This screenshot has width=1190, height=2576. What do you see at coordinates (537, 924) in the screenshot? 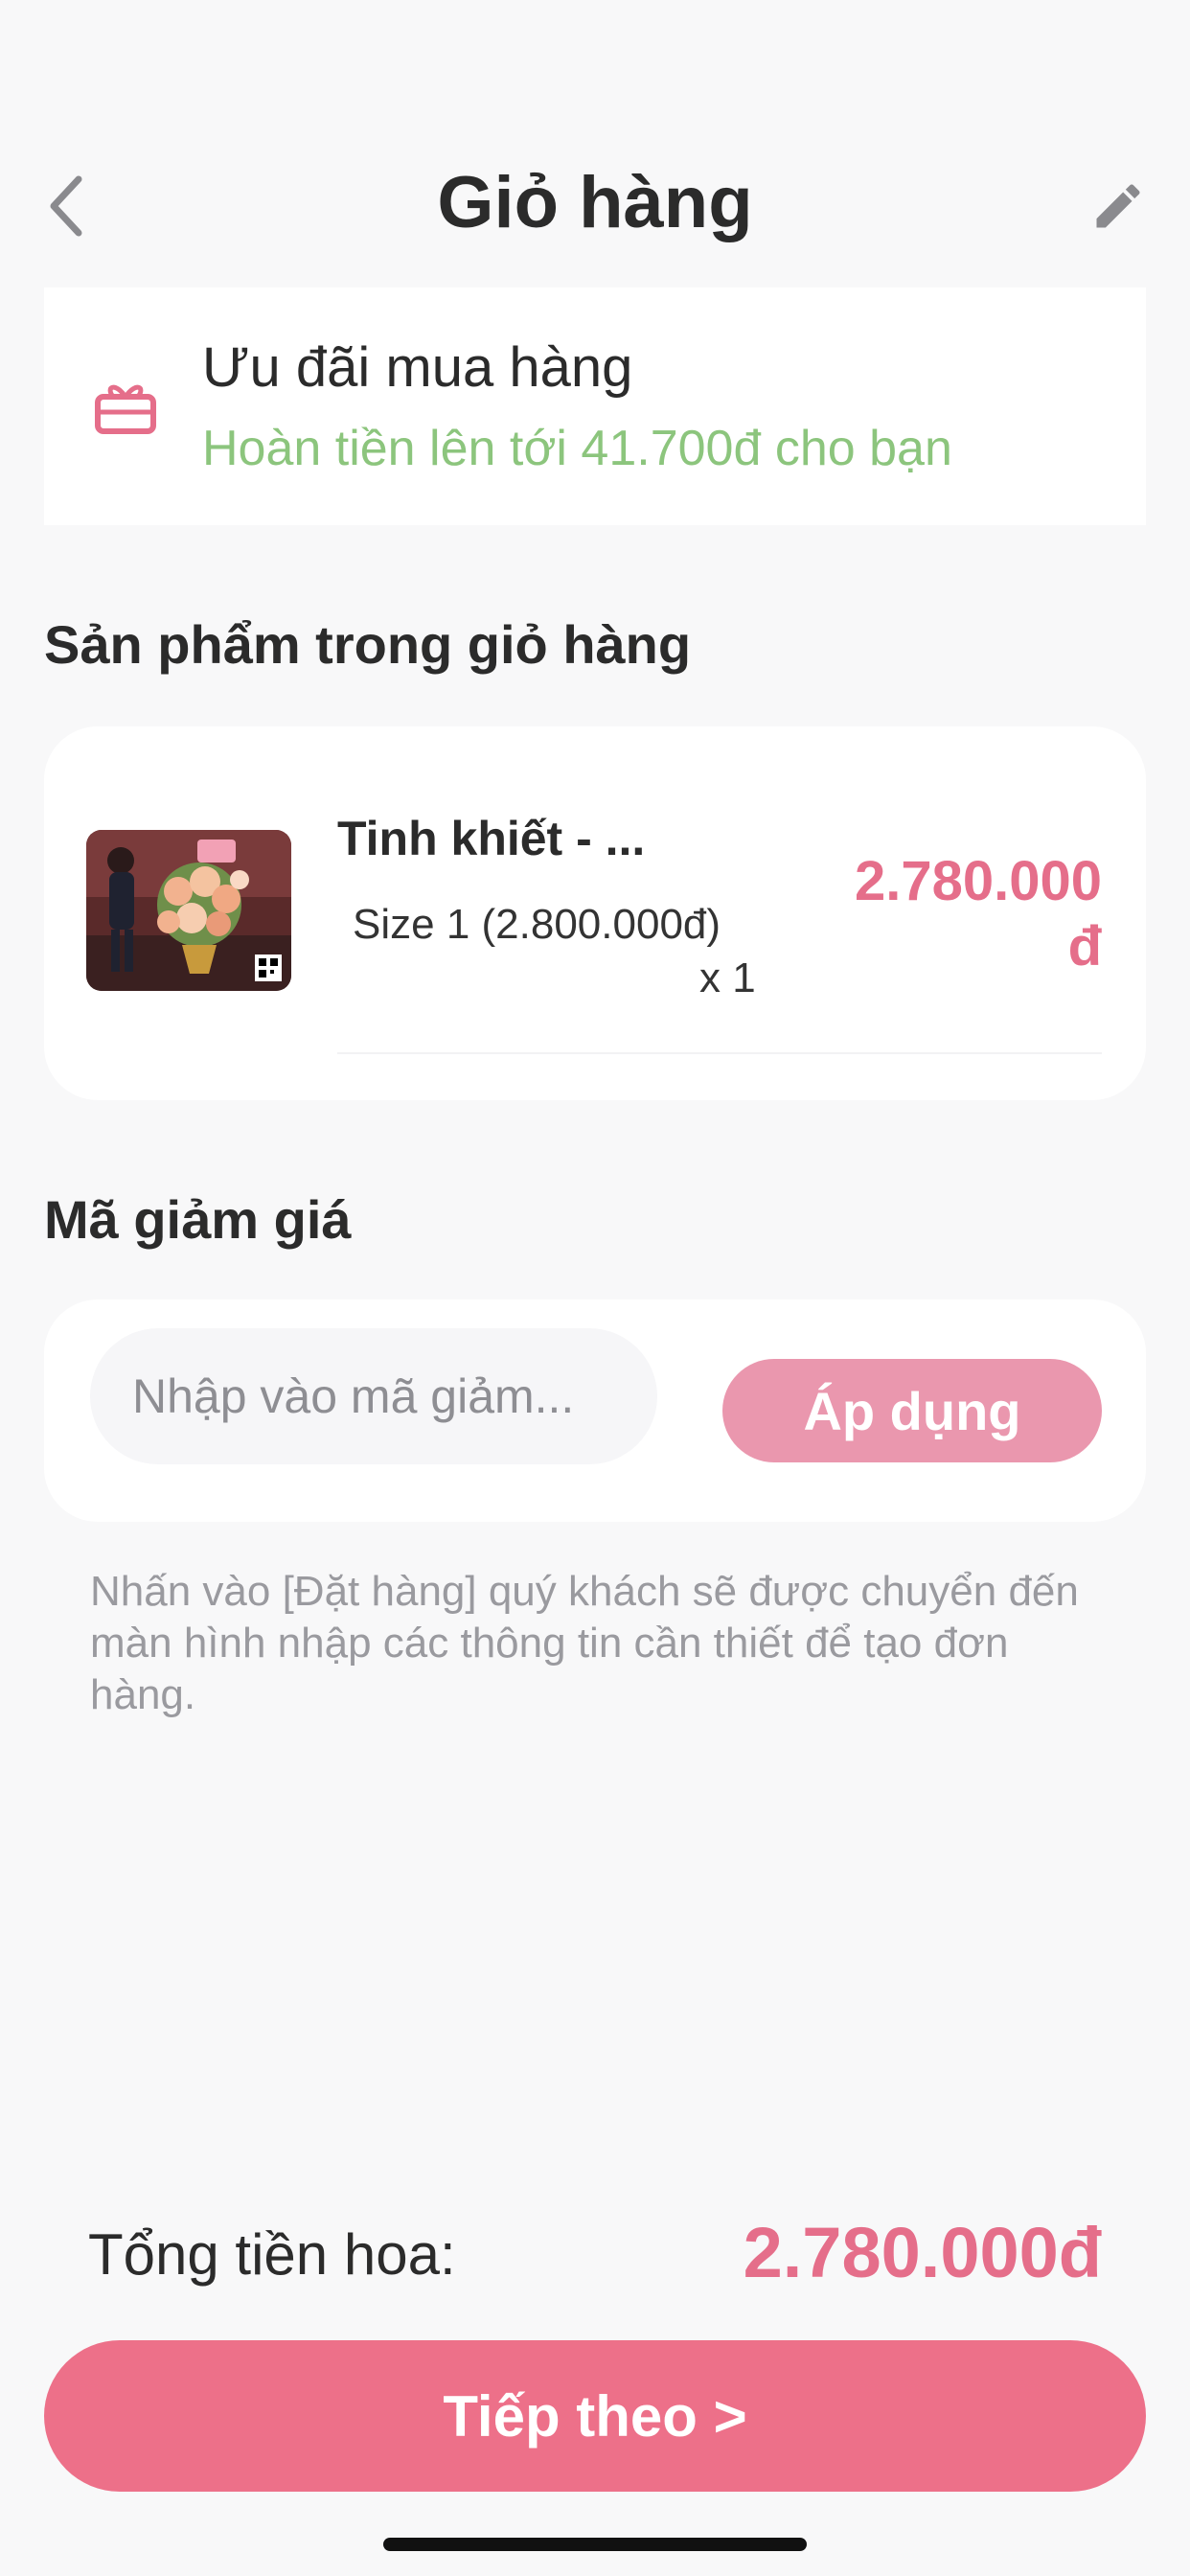
I see `product-size: Size 1 (2.800.000đ)` at bounding box center [537, 924].